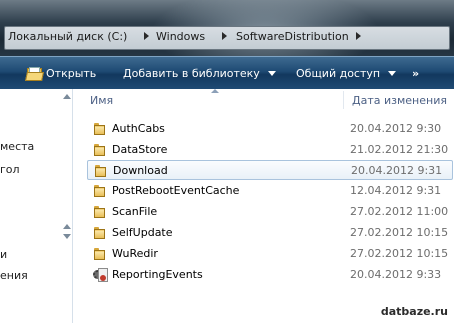 This screenshot has height=323, width=454. I want to click on more-commands-button: », so click(415, 73).